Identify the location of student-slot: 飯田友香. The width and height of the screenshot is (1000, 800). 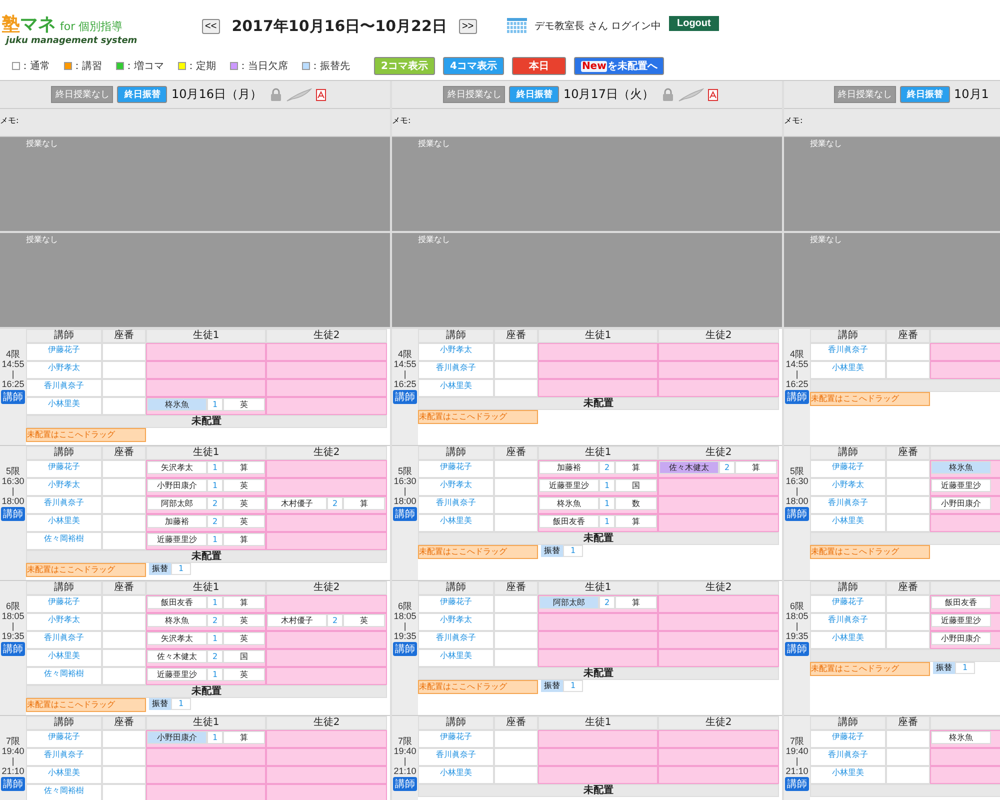
(965, 604).